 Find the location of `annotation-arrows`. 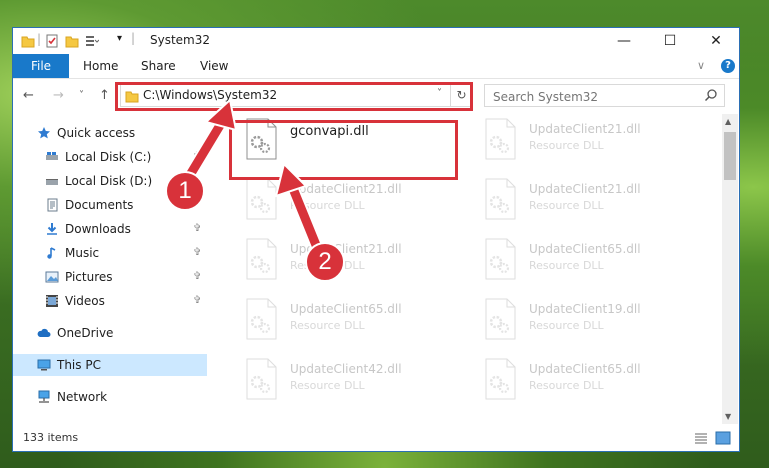

annotation-arrows is located at coordinates (254, 177).